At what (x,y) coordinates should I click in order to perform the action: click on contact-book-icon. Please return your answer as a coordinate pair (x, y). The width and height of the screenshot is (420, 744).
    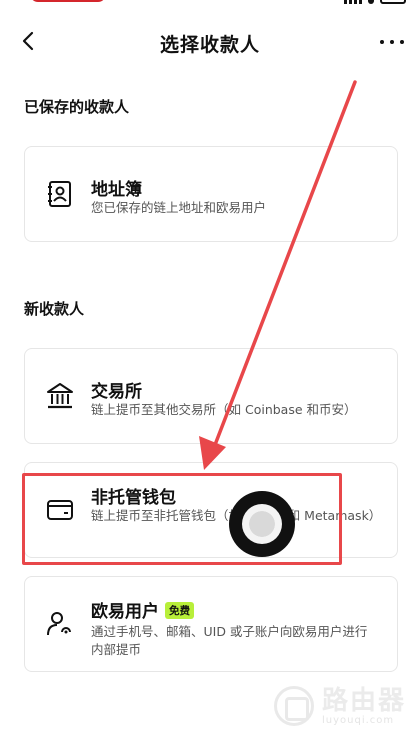
    Looking at the image, I should click on (59, 194).